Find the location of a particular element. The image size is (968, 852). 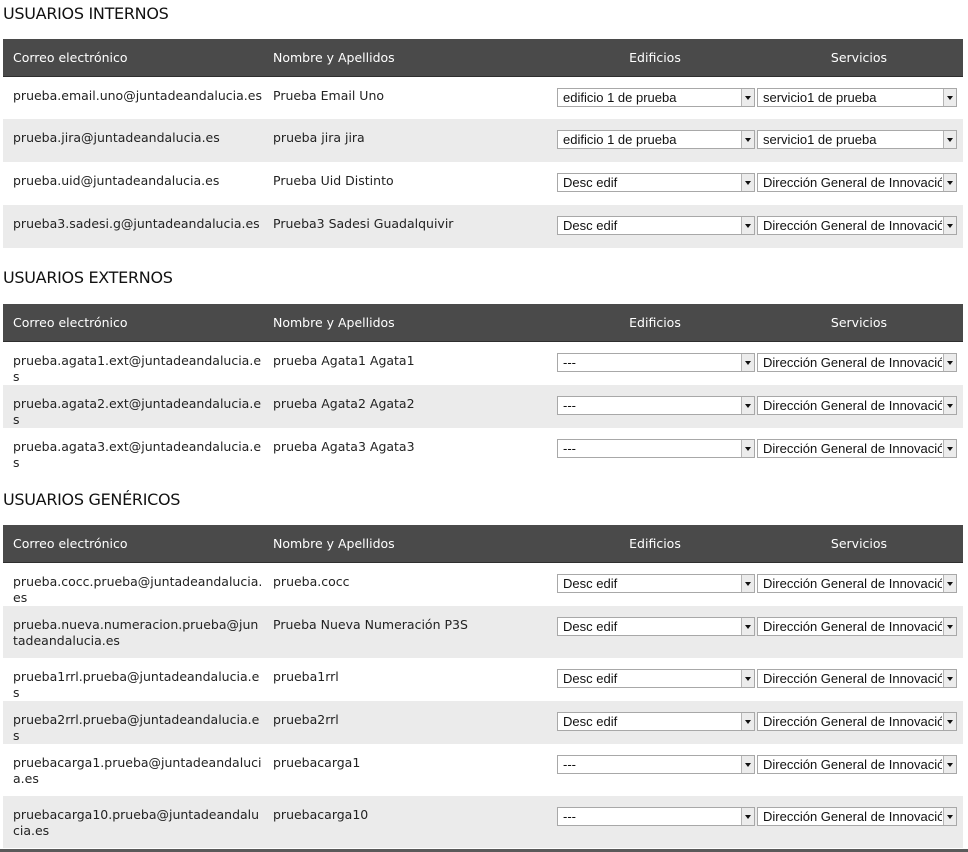

name-cell: prueba jira jira is located at coordinates (319, 137).